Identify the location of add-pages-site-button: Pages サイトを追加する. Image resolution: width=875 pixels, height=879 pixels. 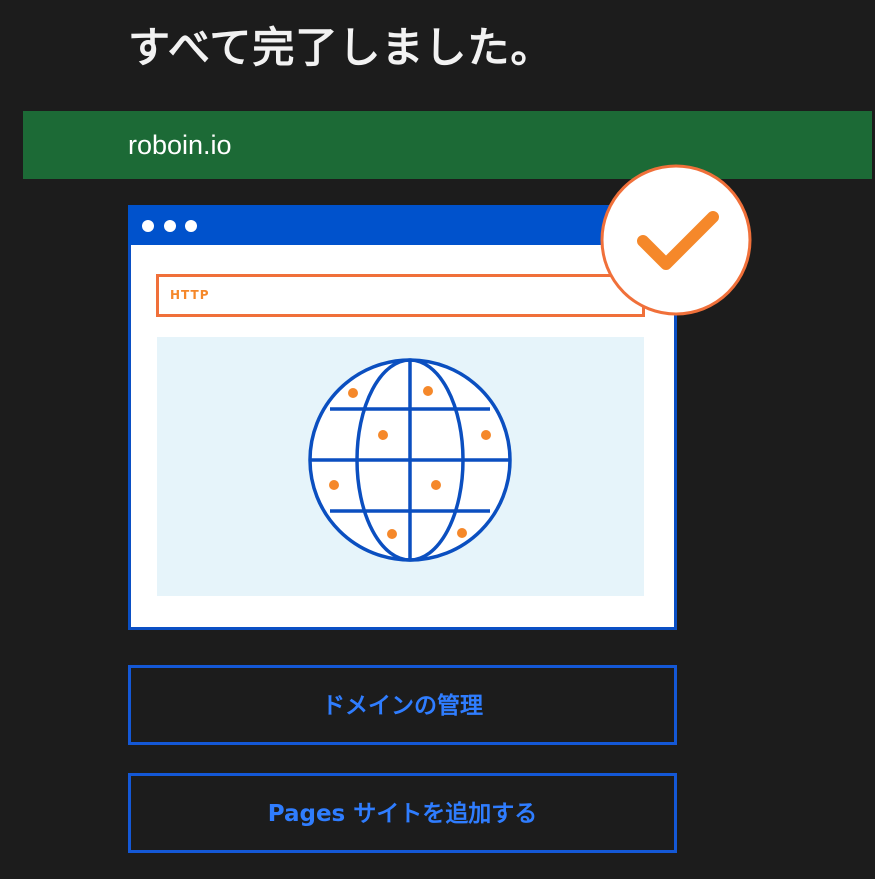
(402, 813).